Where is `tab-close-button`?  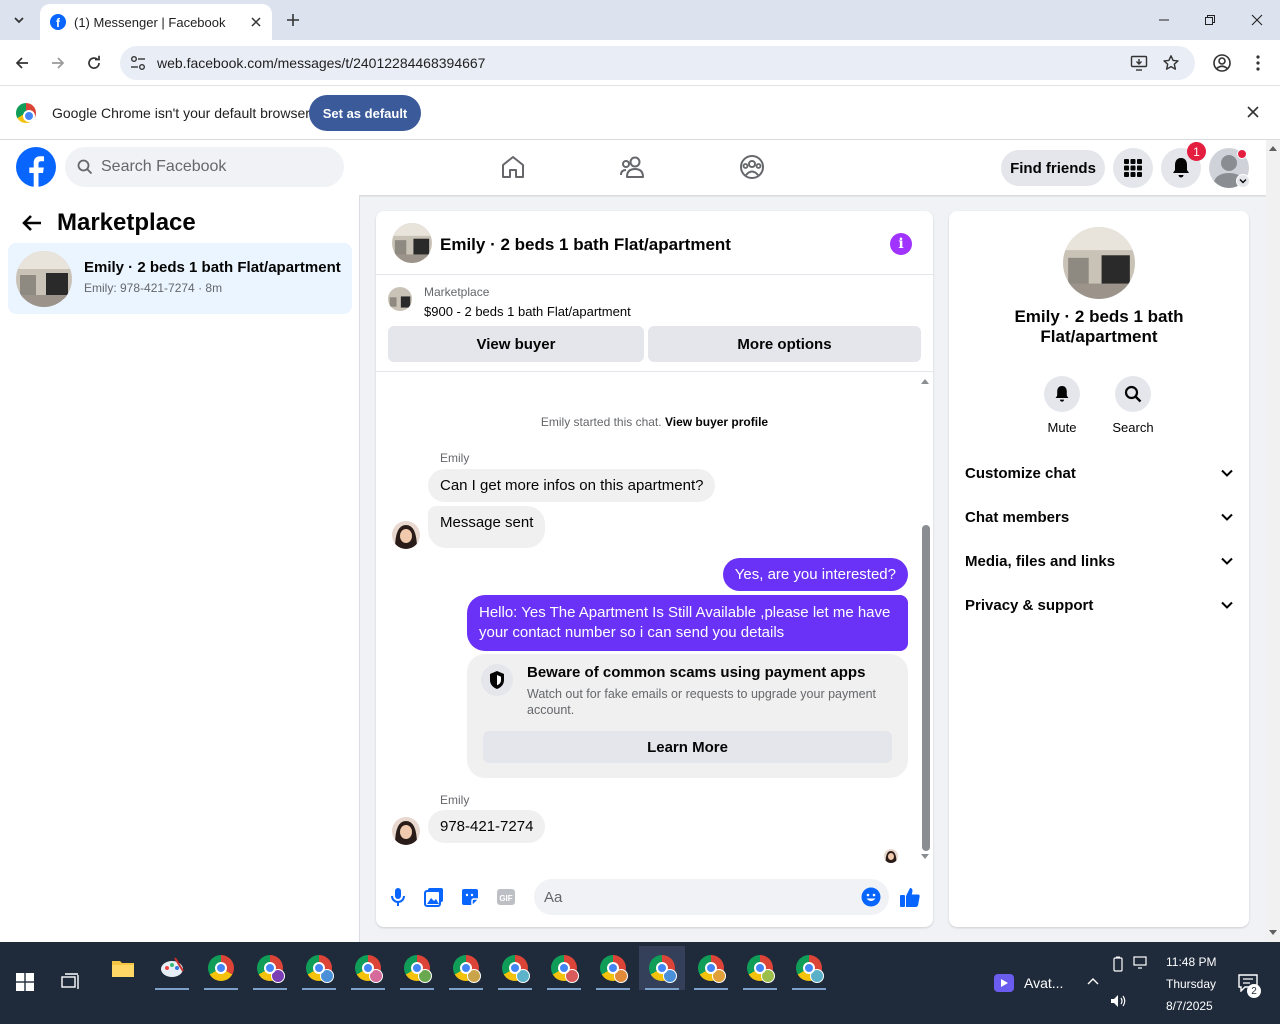 tab-close-button is located at coordinates (256, 22).